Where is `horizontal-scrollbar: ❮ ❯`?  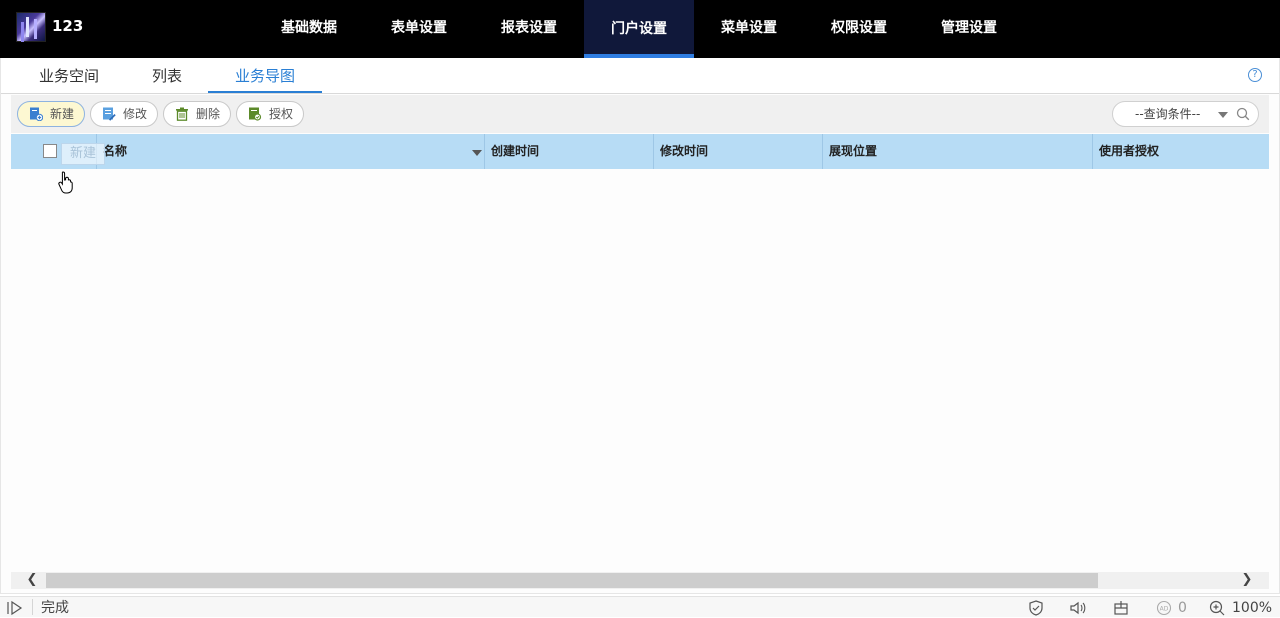 horizontal-scrollbar: ❮ ❯ is located at coordinates (640, 580).